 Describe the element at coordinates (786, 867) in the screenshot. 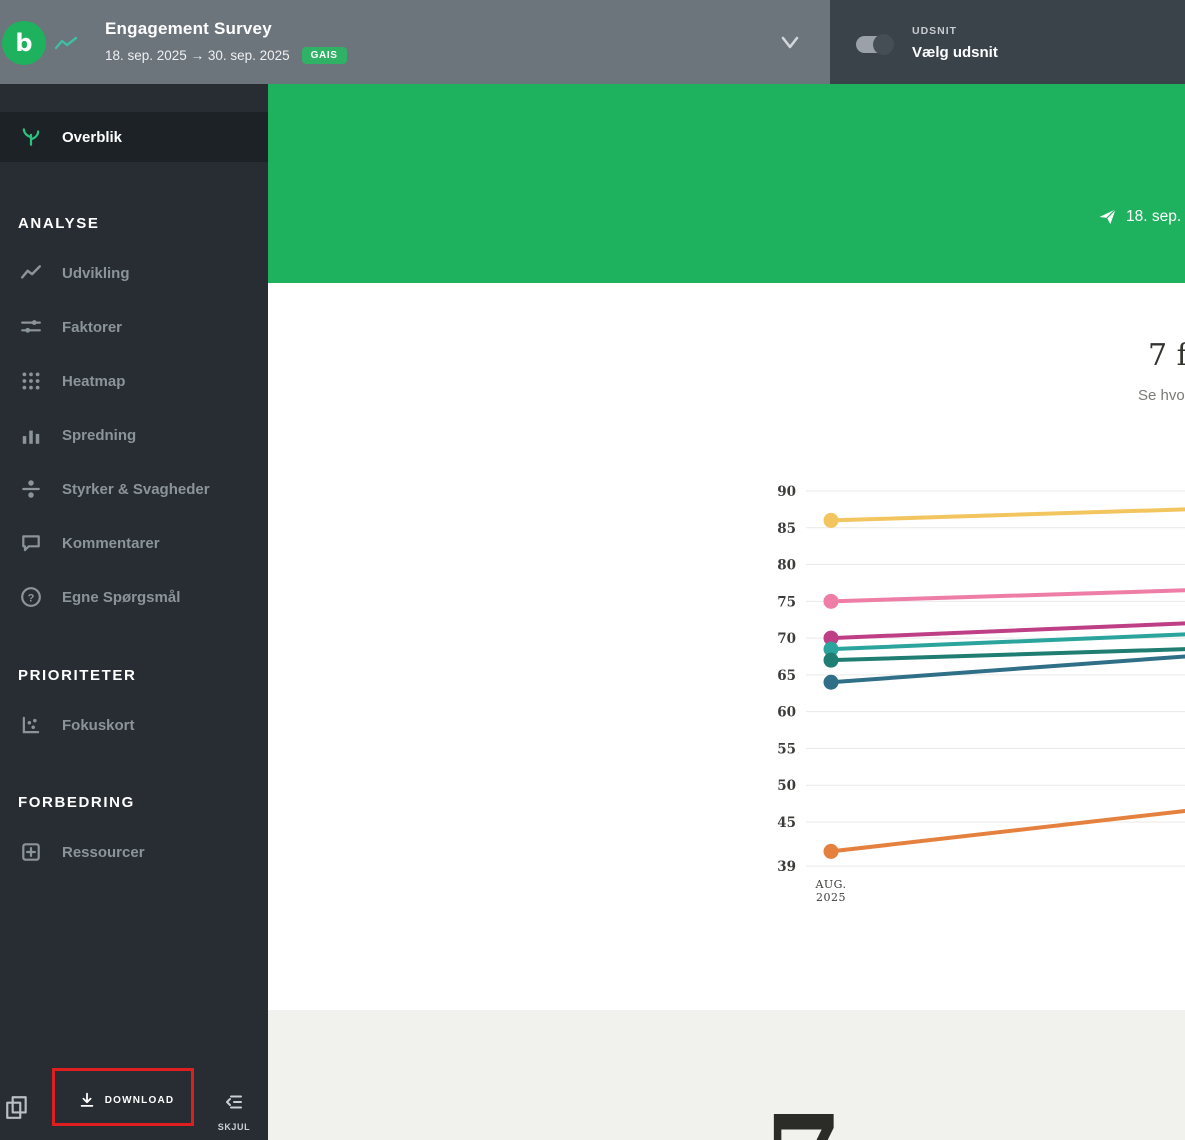

I see `chart-y-tick-label: 39` at that location.